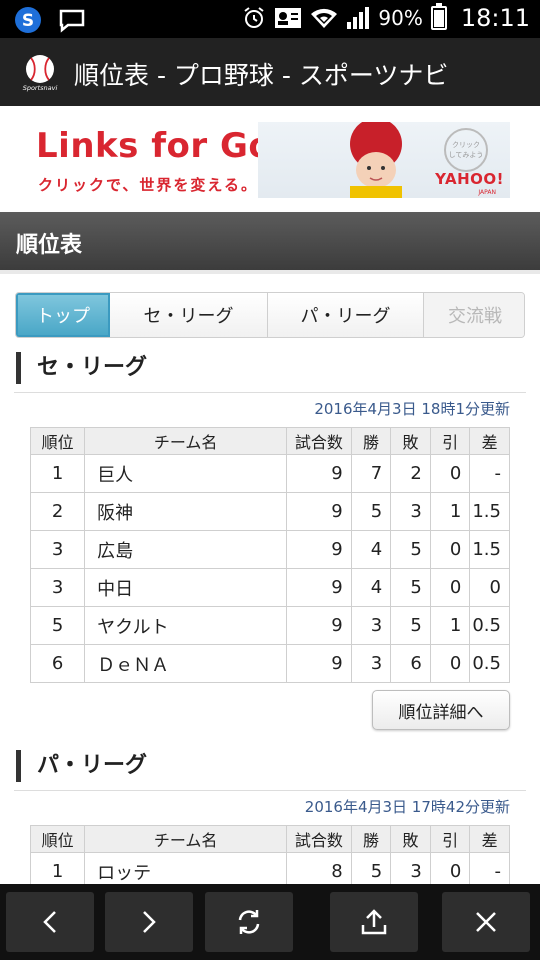 Image resolution: width=540 pixels, height=960 pixels. I want to click on app-icon-label: Sportsnavi, so click(40, 88).